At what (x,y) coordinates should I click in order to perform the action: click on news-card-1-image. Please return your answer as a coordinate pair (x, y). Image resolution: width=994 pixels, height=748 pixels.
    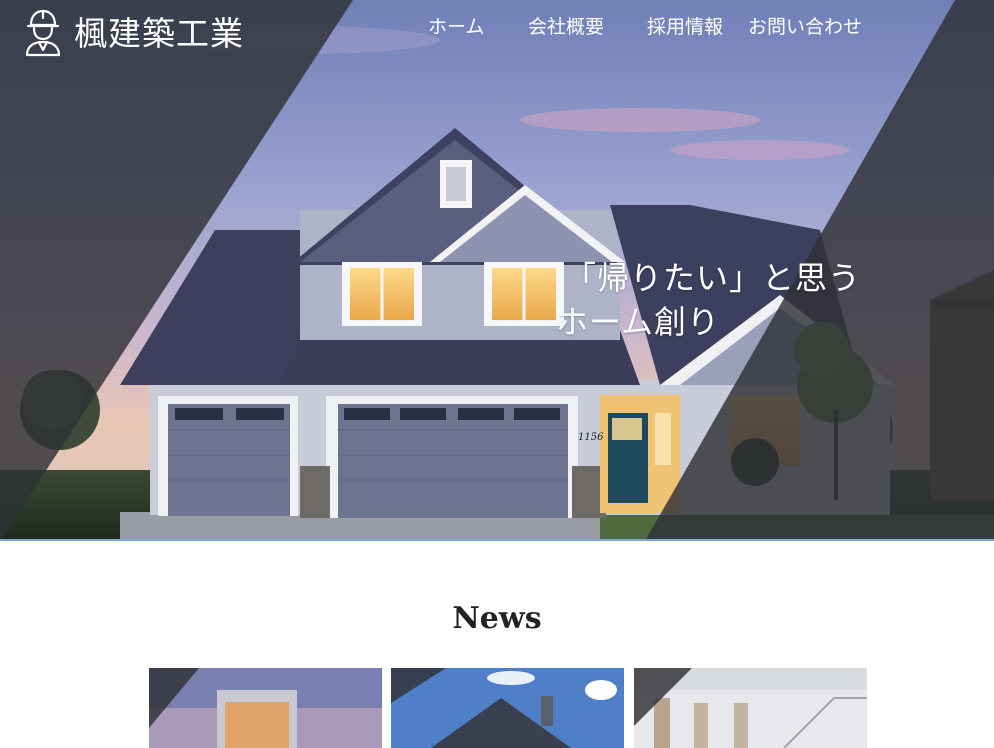
    Looking at the image, I should click on (265, 708).